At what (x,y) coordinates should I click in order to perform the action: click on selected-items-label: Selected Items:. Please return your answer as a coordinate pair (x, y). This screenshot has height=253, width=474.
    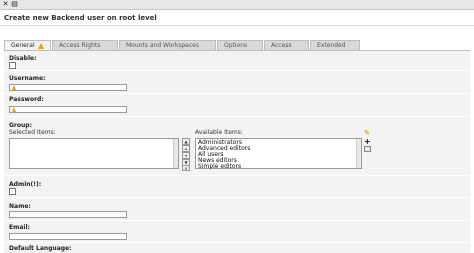
    Looking at the image, I should click on (32, 132).